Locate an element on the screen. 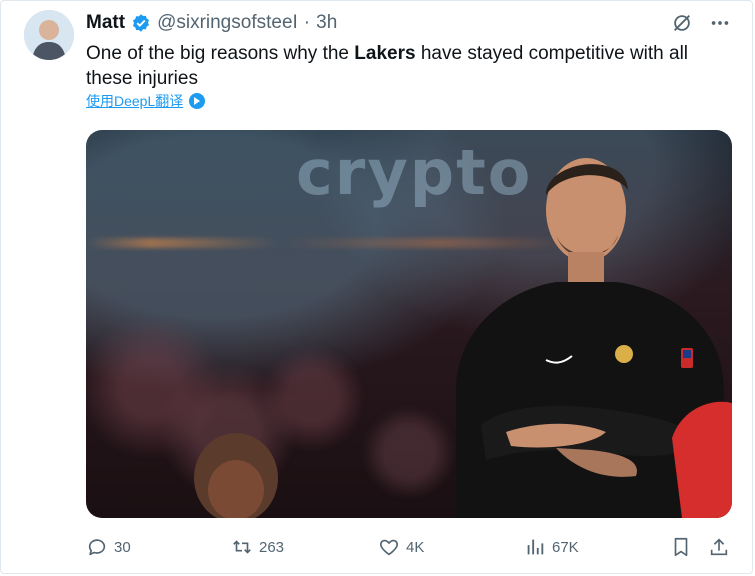  avatar is located at coordinates (49, 35).